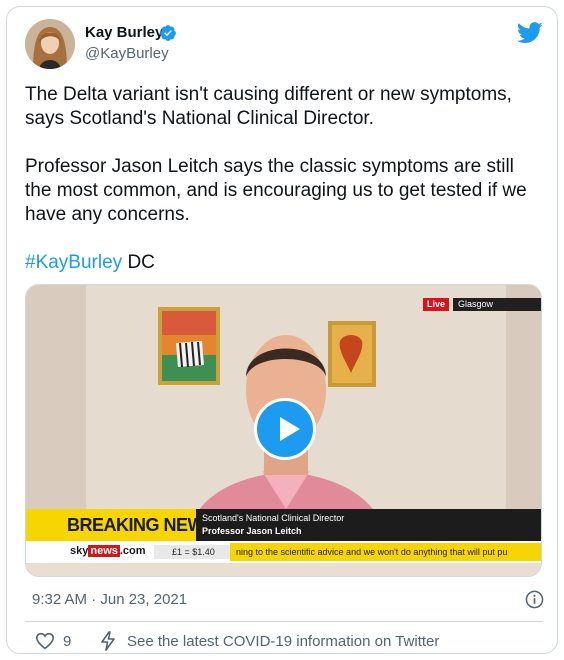  What do you see at coordinates (497, 304) in the screenshot?
I see `live-location: Glasgow` at bounding box center [497, 304].